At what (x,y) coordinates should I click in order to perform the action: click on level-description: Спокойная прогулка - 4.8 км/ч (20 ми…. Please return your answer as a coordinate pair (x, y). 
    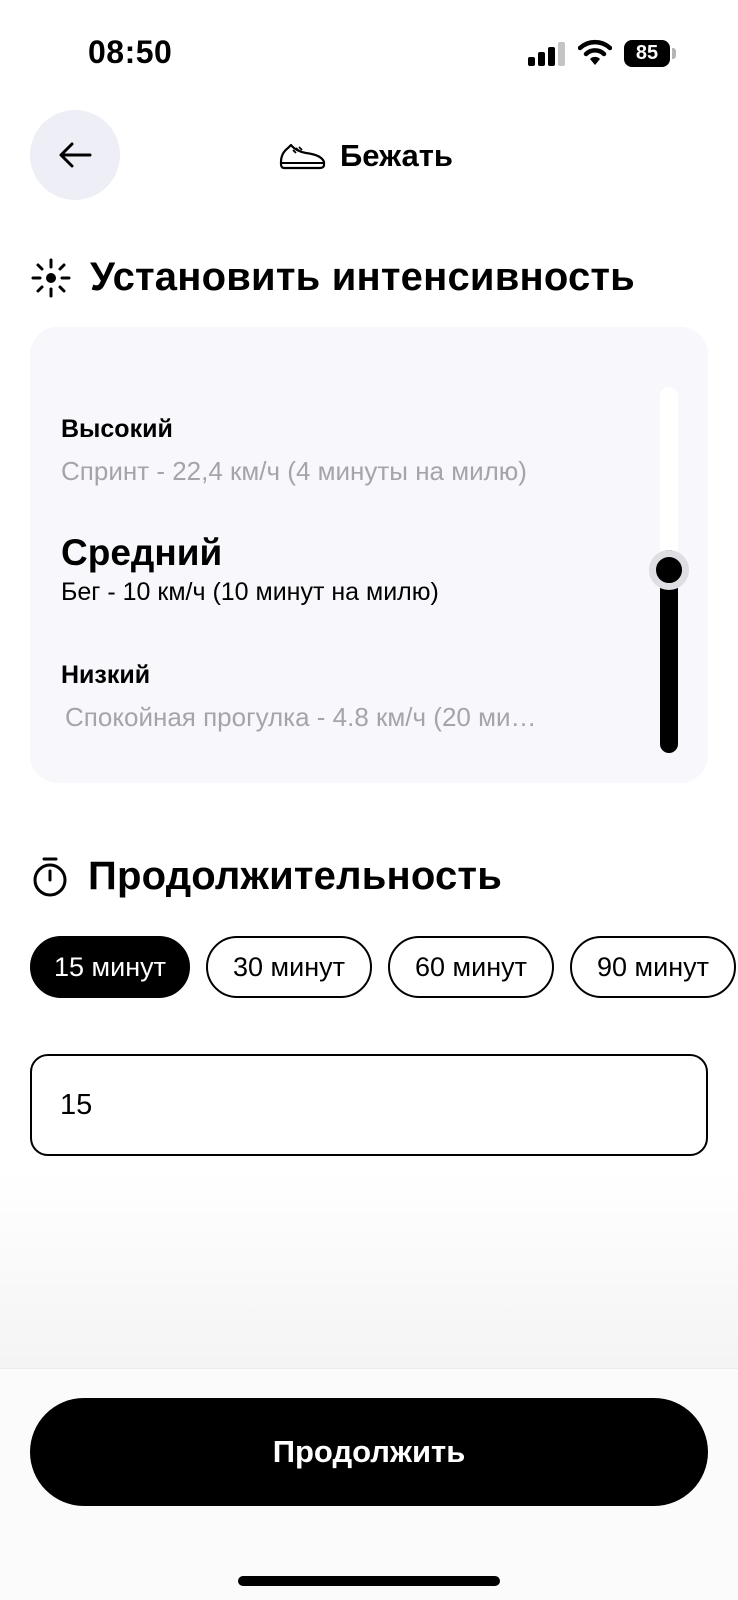
    Looking at the image, I should click on (301, 717).